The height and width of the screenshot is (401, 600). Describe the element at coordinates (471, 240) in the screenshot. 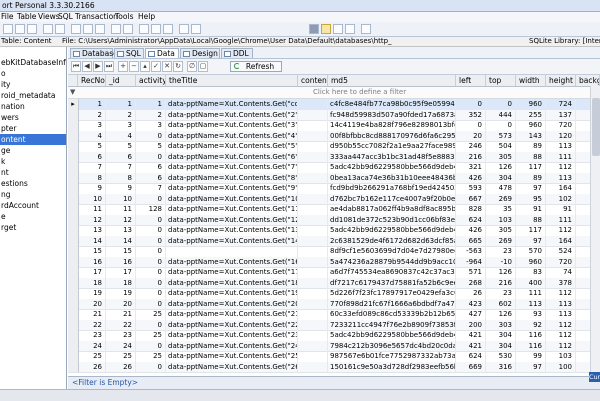

I see `cell-left: 665` at that location.